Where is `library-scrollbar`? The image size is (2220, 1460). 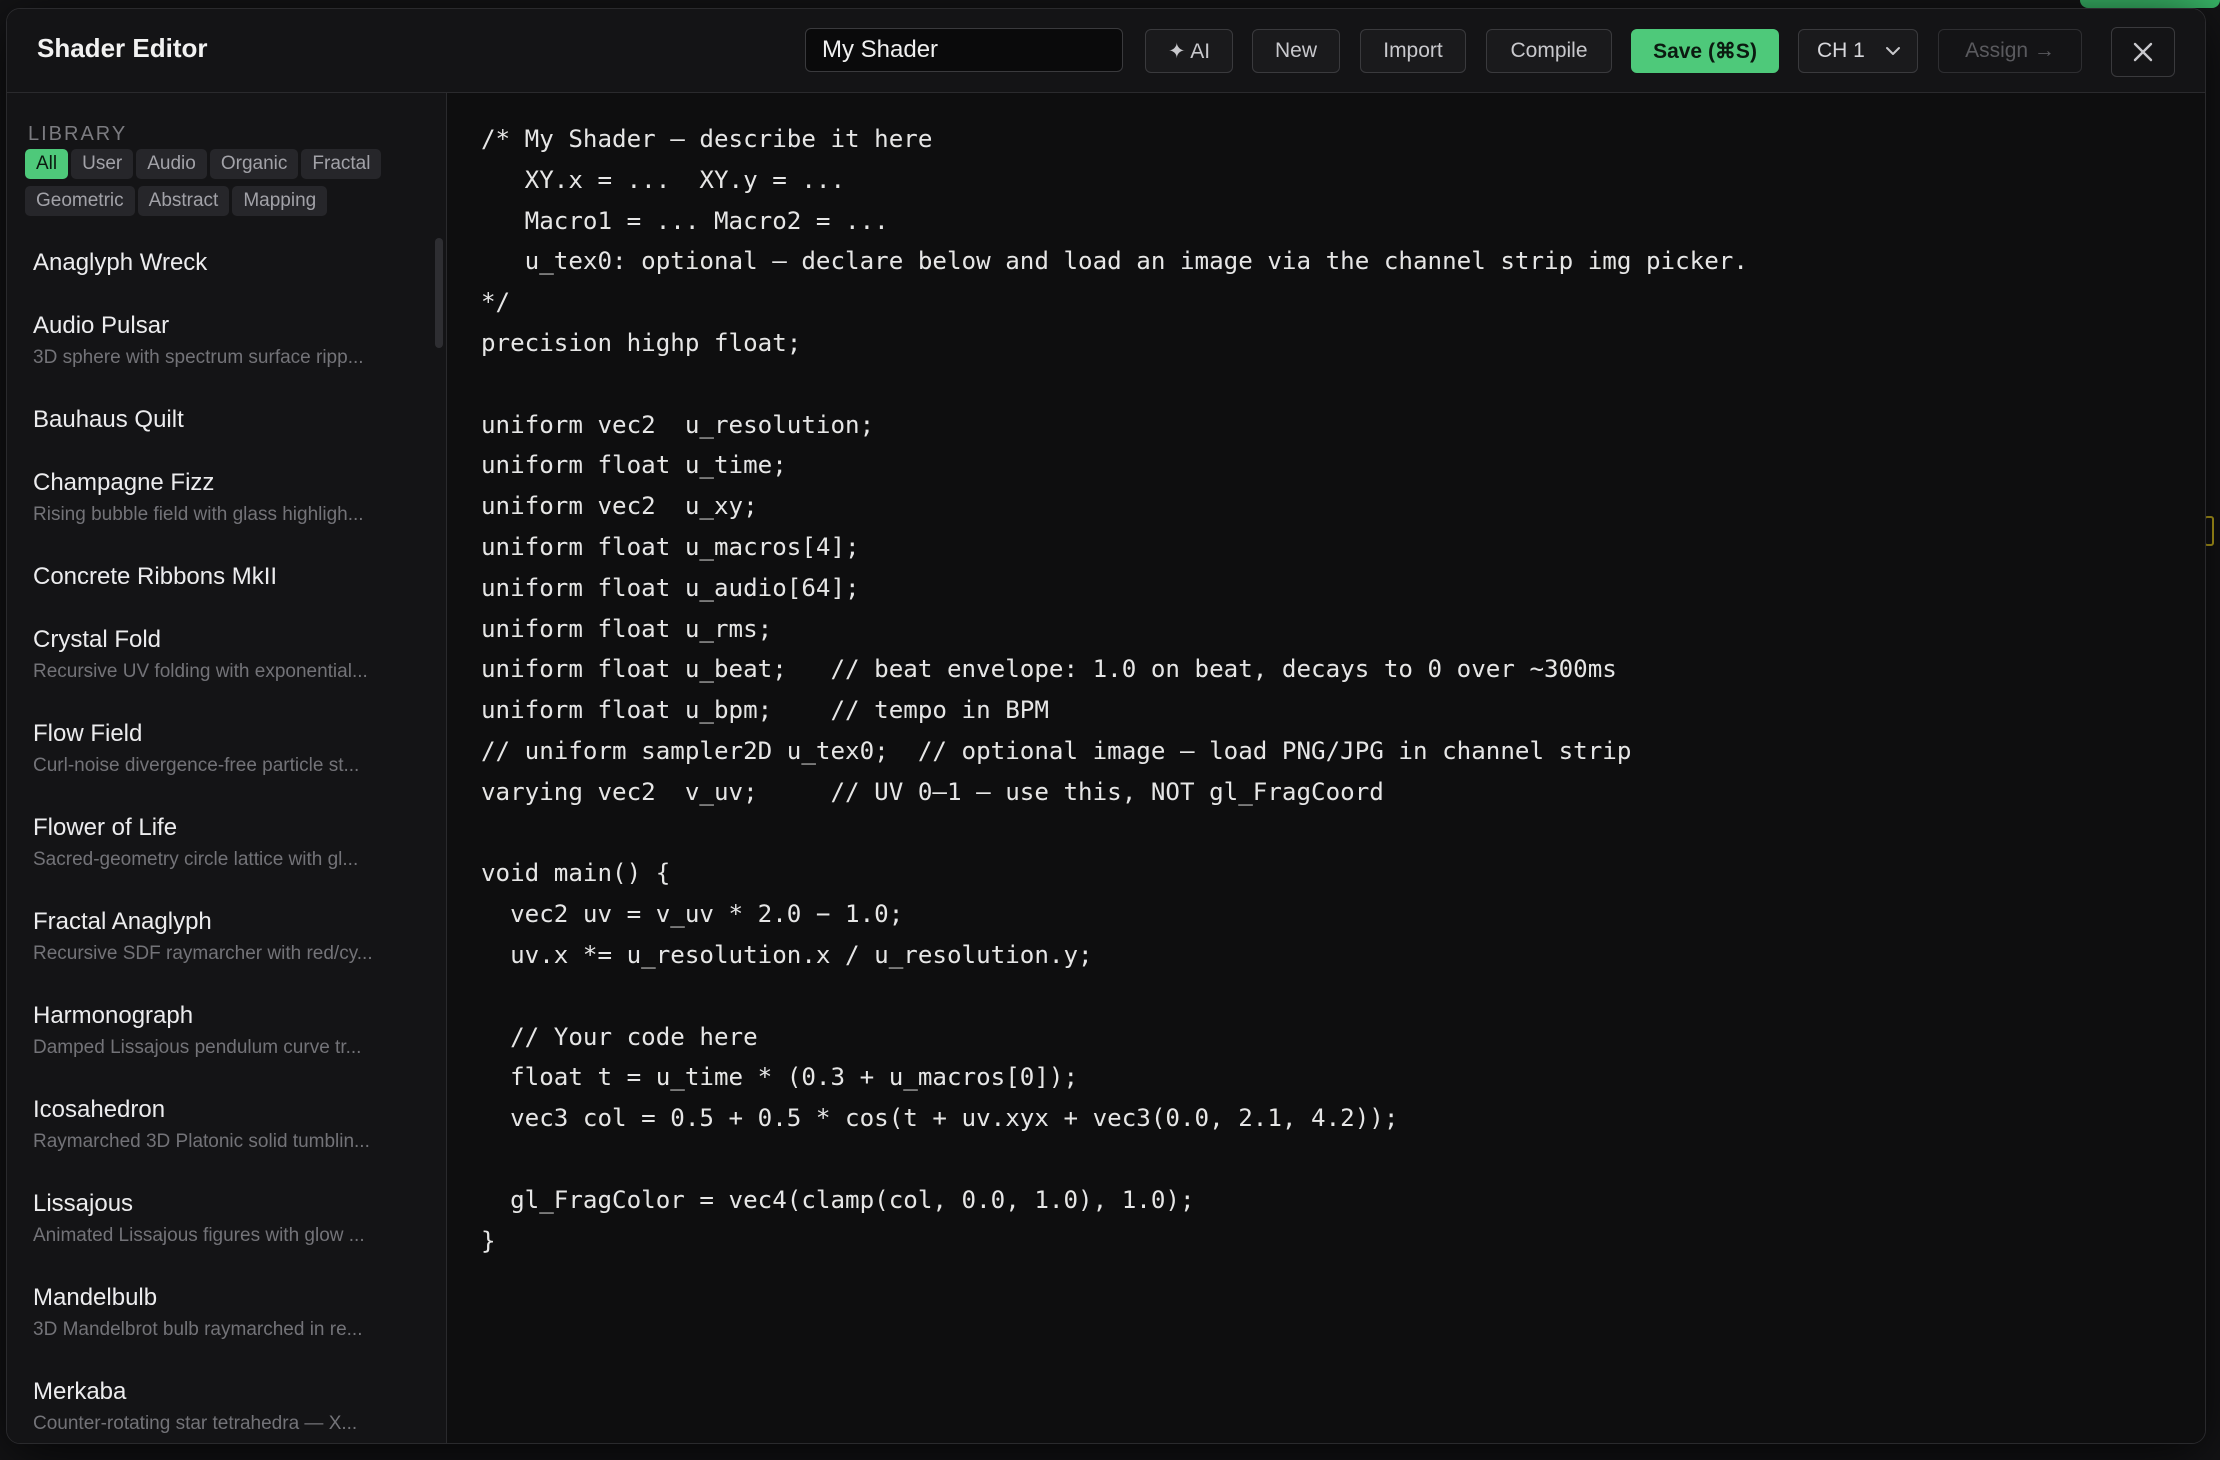 library-scrollbar is located at coordinates (439, 293).